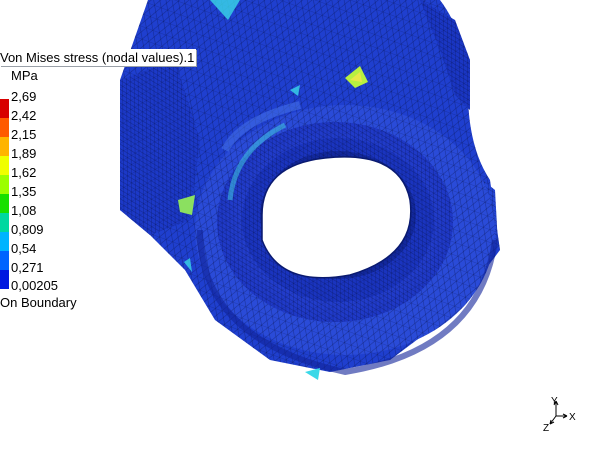 This screenshot has height=450, width=600. Describe the element at coordinates (28, 267) in the screenshot. I see `legend-value: 0,271` at that location.